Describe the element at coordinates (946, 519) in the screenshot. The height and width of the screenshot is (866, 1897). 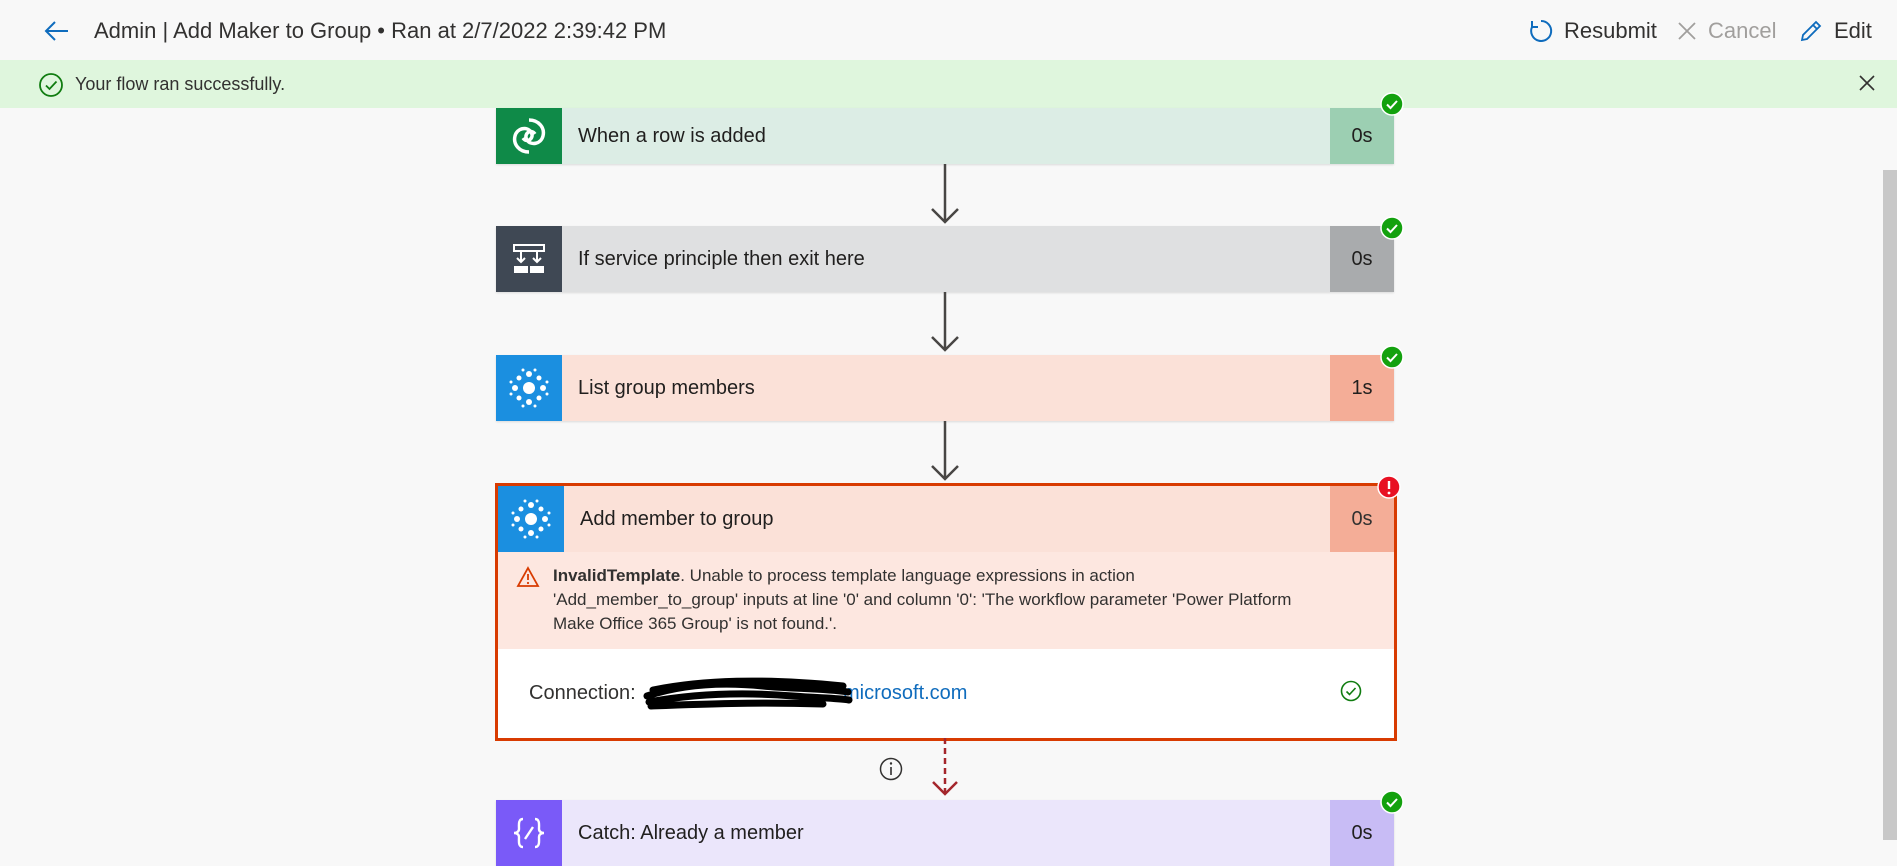
I see `step-header: Add member to group 0s` at that location.